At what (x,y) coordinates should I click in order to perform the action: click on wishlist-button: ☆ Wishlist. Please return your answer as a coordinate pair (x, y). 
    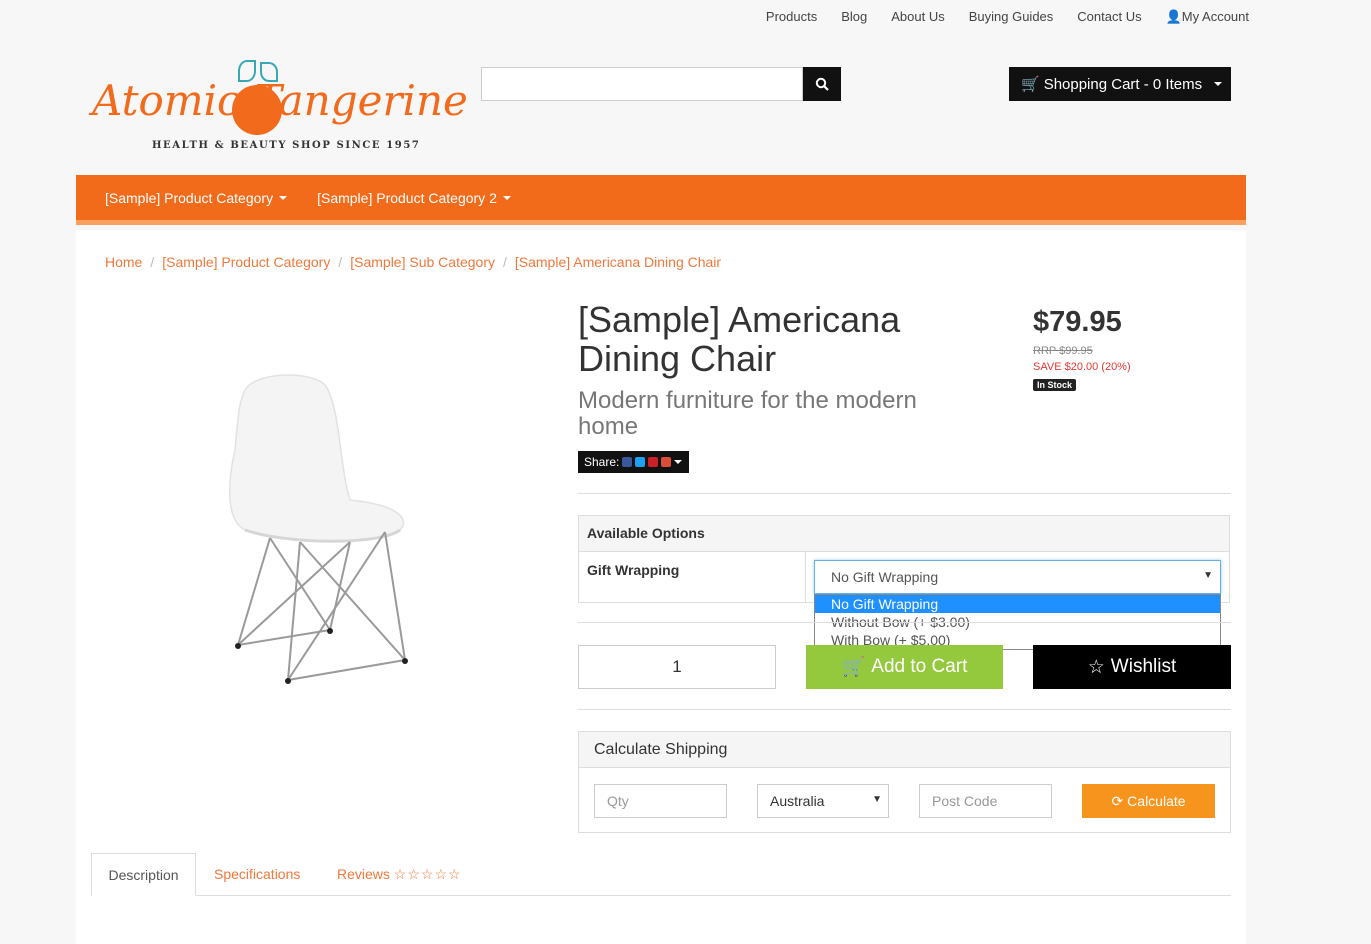
    Looking at the image, I should click on (1132, 667).